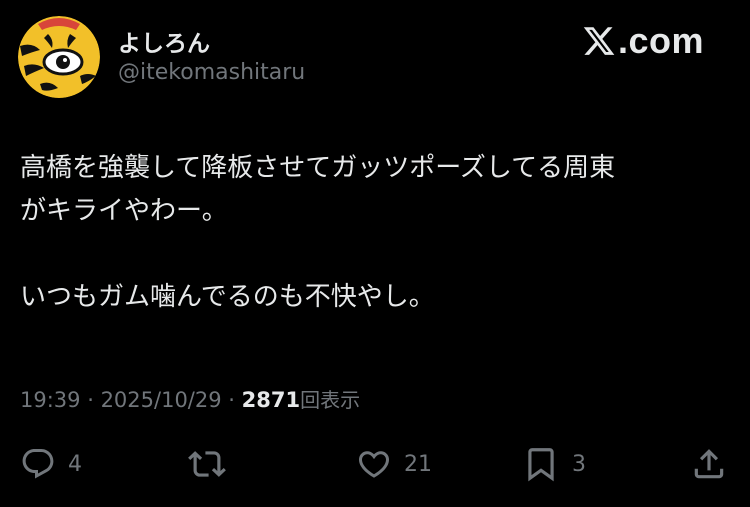  Describe the element at coordinates (75, 464) in the screenshot. I see `reply-count: 4` at that location.